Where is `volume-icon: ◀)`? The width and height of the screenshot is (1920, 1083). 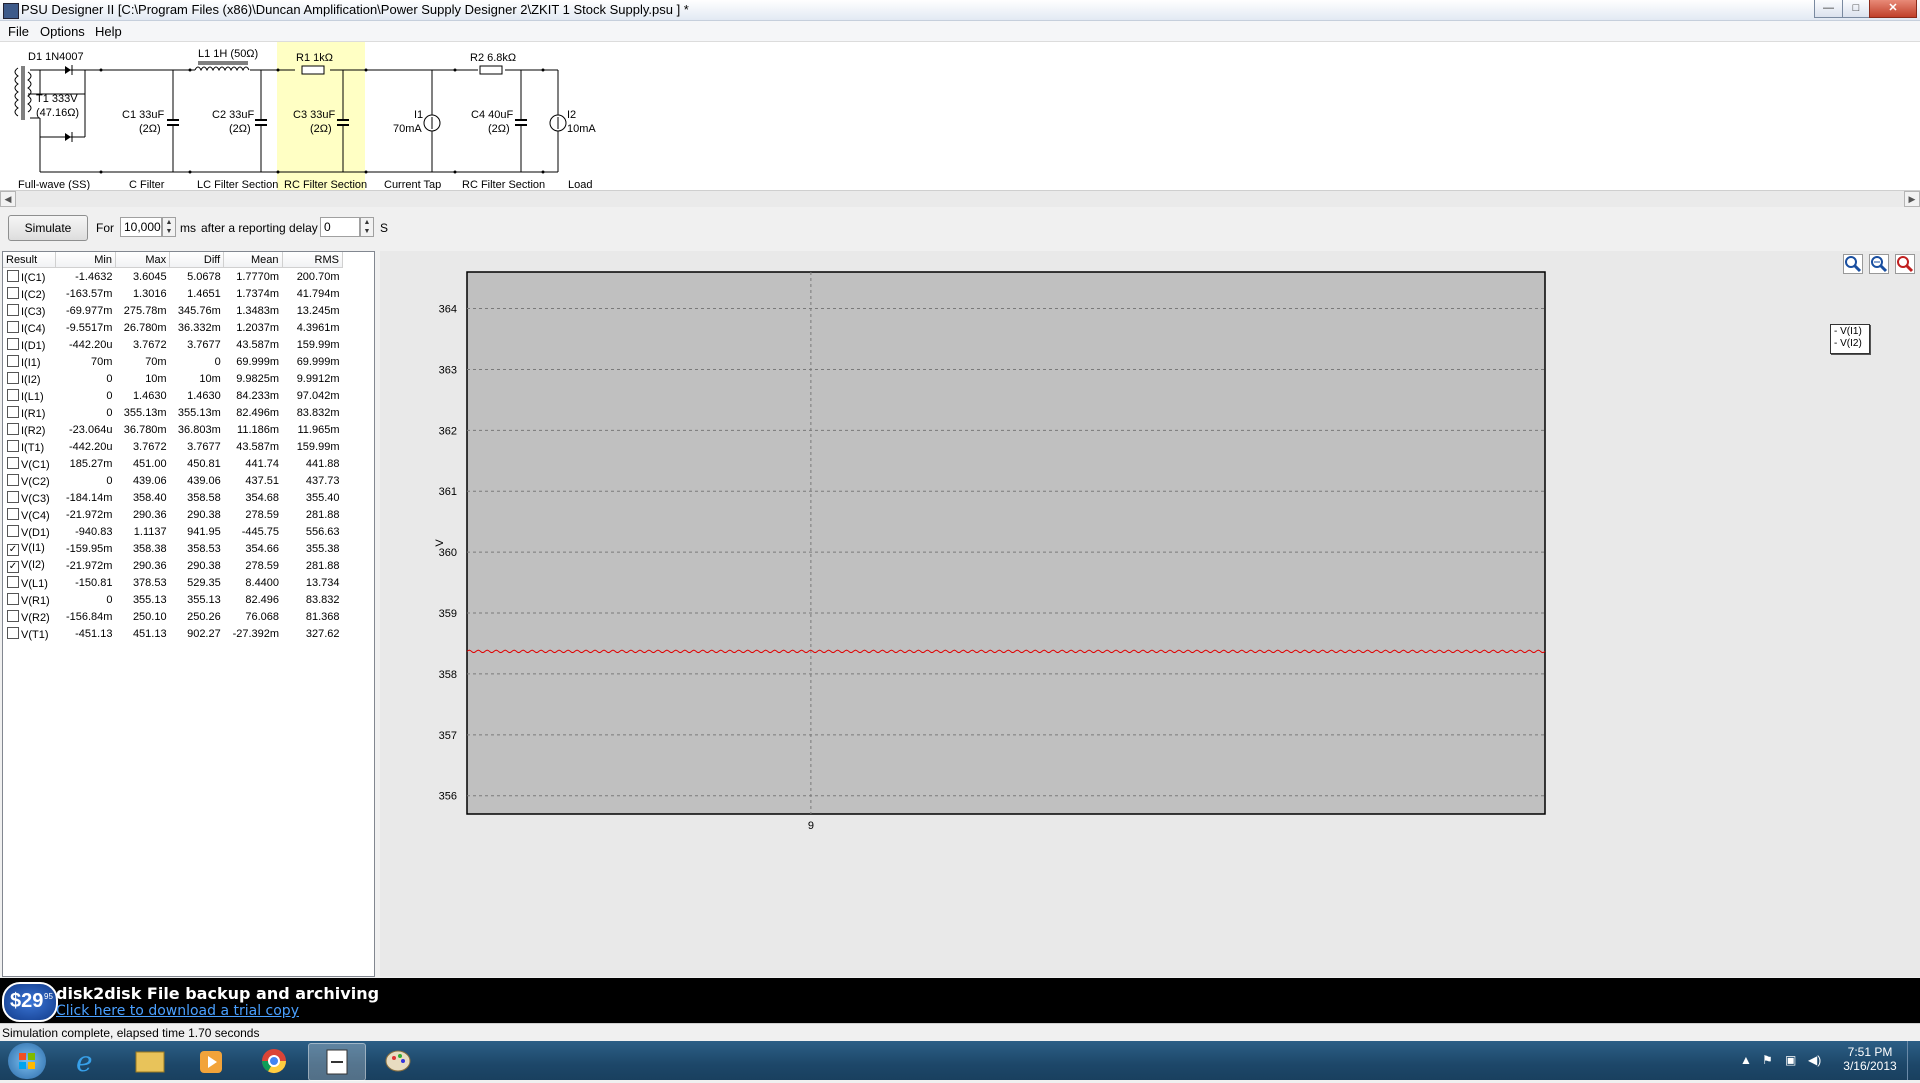
volume-icon: ◀) is located at coordinates (1814, 1060).